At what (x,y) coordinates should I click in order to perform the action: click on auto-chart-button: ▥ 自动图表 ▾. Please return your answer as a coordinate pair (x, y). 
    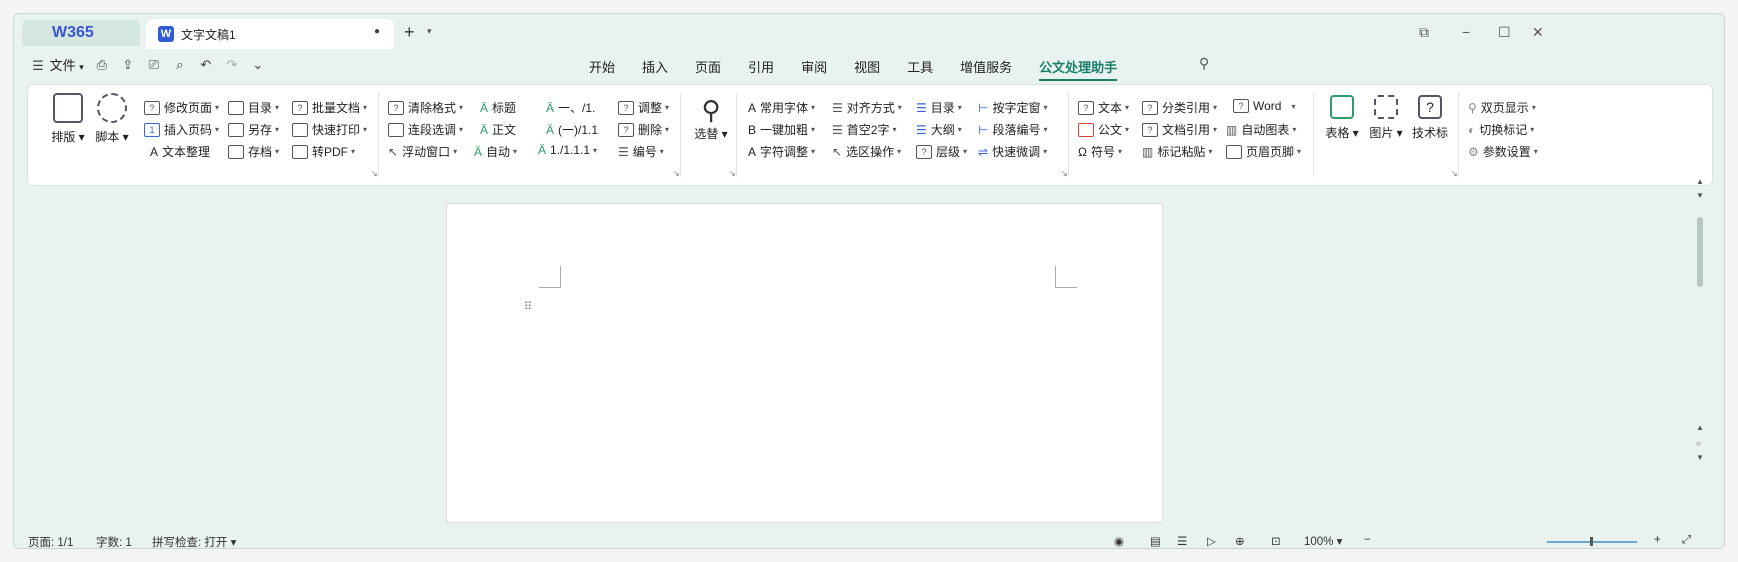
    Looking at the image, I should click on (1261, 129).